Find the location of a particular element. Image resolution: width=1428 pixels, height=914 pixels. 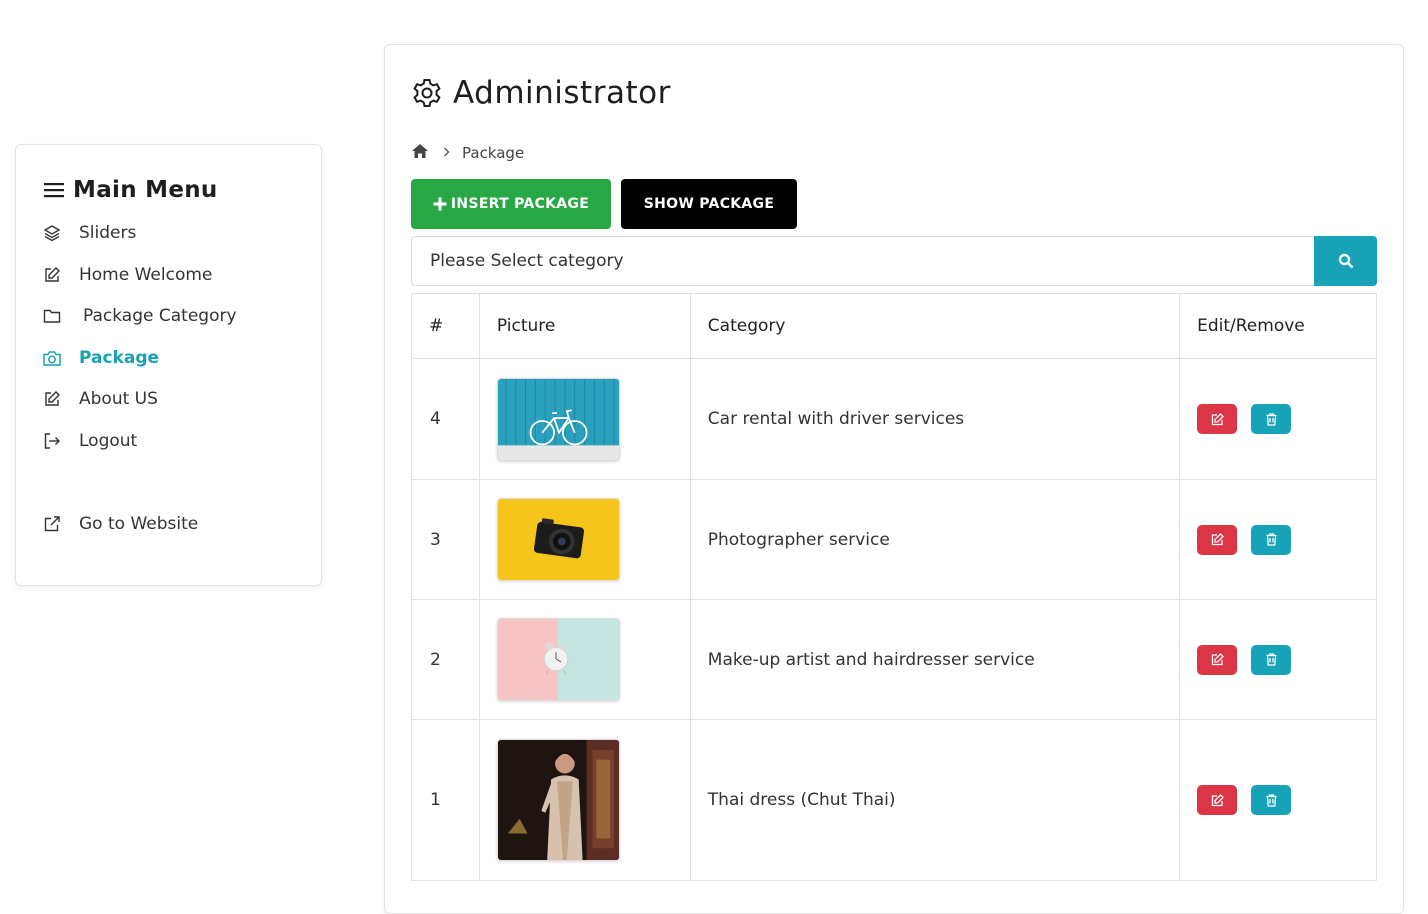

plus-icon is located at coordinates (440, 204).